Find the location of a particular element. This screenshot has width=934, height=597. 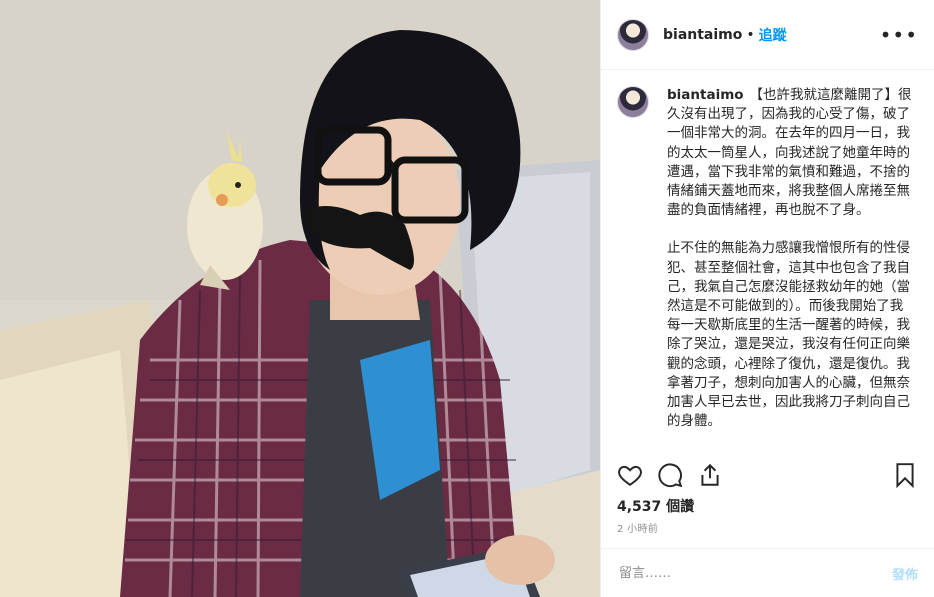

comment-icon is located at coordinates (670, 475).